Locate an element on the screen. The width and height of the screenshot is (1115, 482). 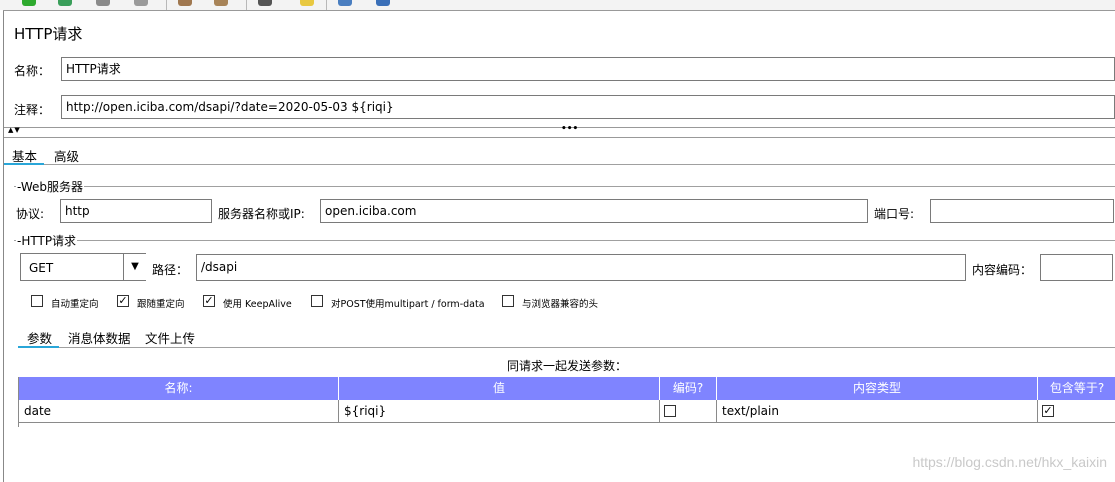
method-value: GET is located at coordinates (41, 268).